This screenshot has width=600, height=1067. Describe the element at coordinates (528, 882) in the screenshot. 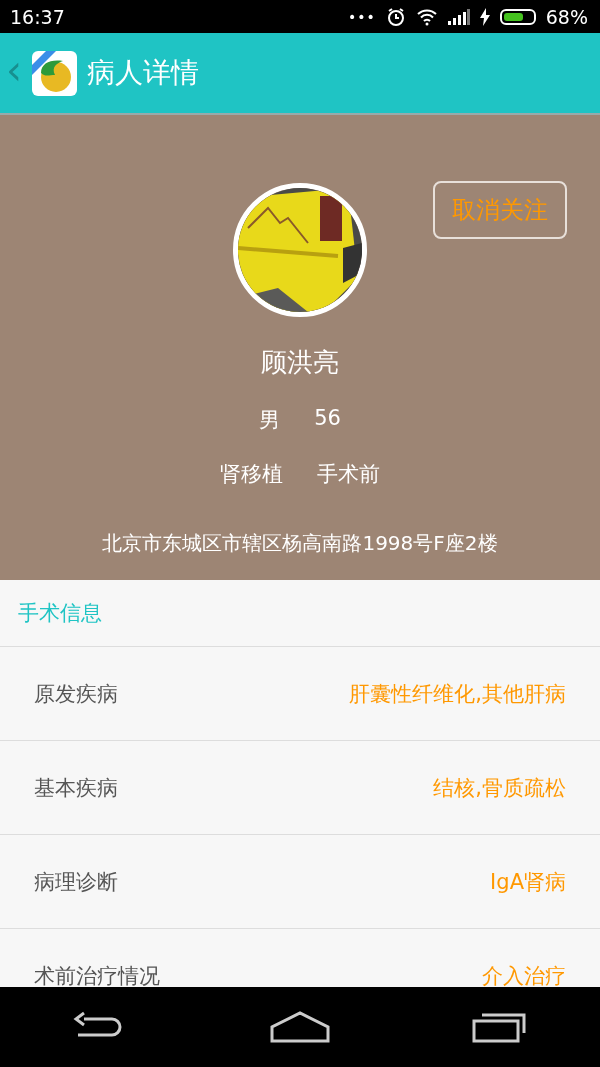

I see `row-value: IgA肾病` at that location.